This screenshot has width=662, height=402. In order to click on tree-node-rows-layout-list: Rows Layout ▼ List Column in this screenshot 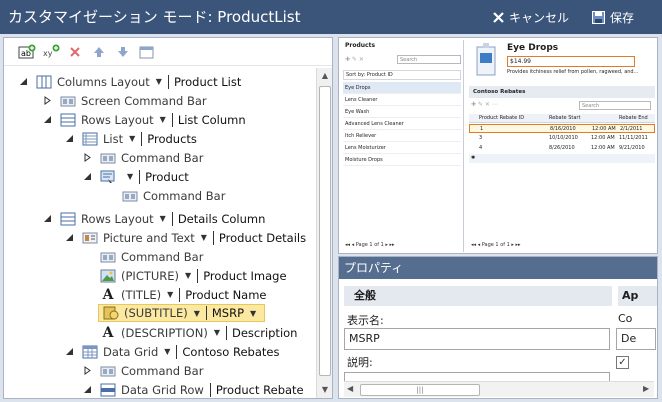, I will do `click(144, 119)`.